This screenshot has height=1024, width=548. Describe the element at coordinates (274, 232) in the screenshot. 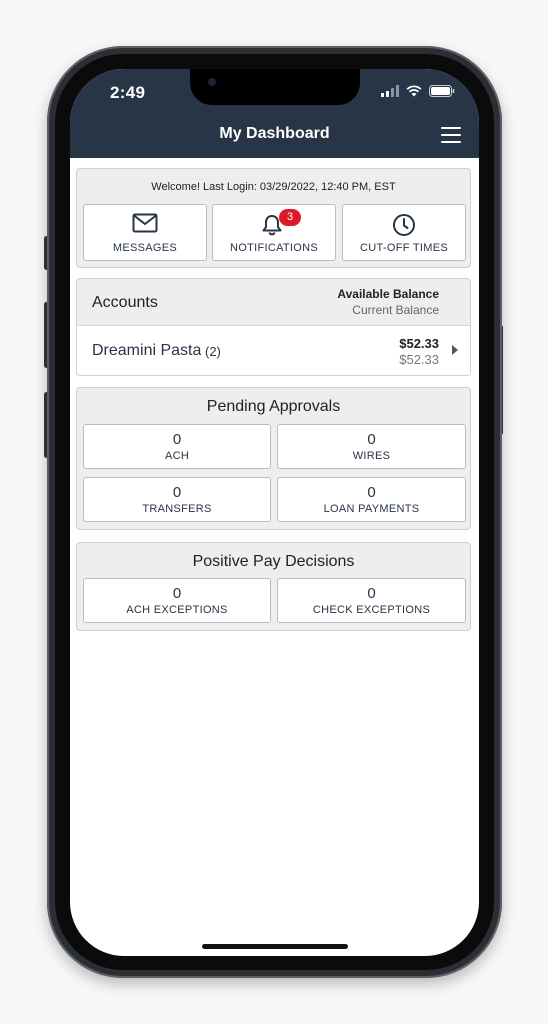

I see `notifications-button: 3 NOTIFICATIONS` at that location.